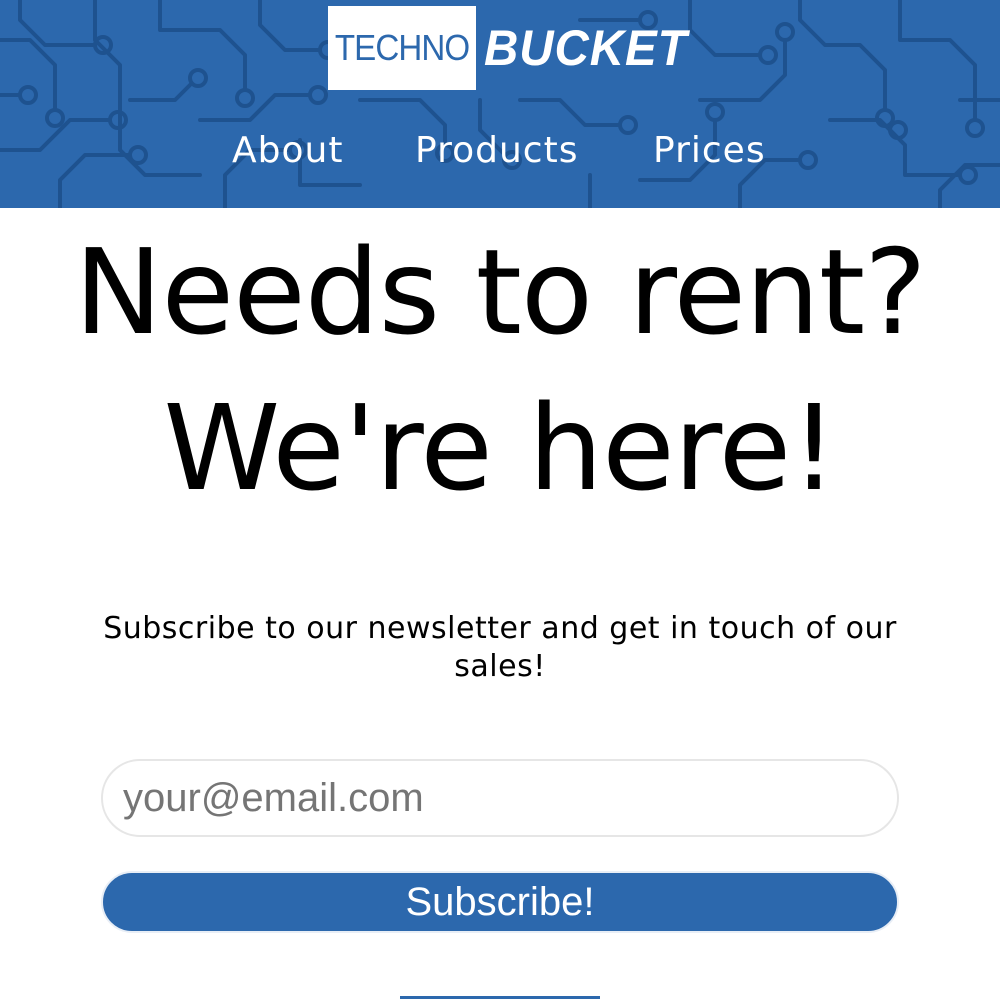  I want to click on main-nav: About Products Prices, so click(500, 154).